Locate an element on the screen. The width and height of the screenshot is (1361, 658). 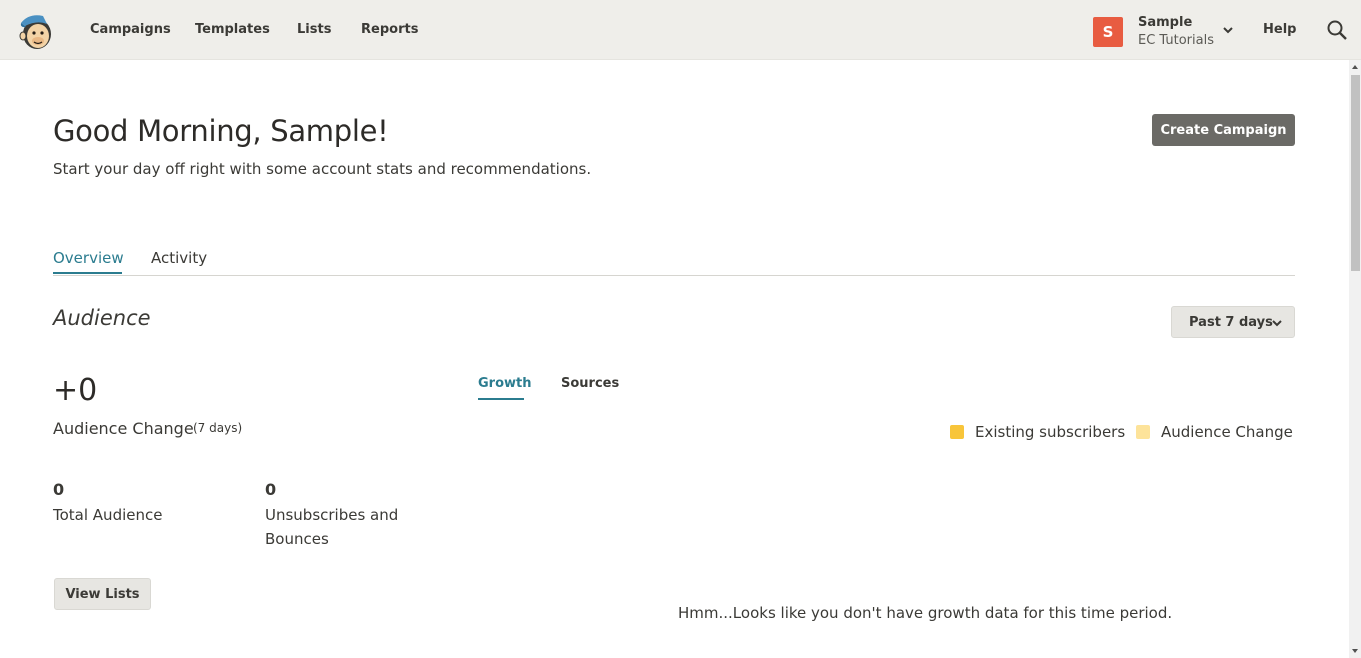
view-lists-button: View Lists is located at coordinates (102, 594).